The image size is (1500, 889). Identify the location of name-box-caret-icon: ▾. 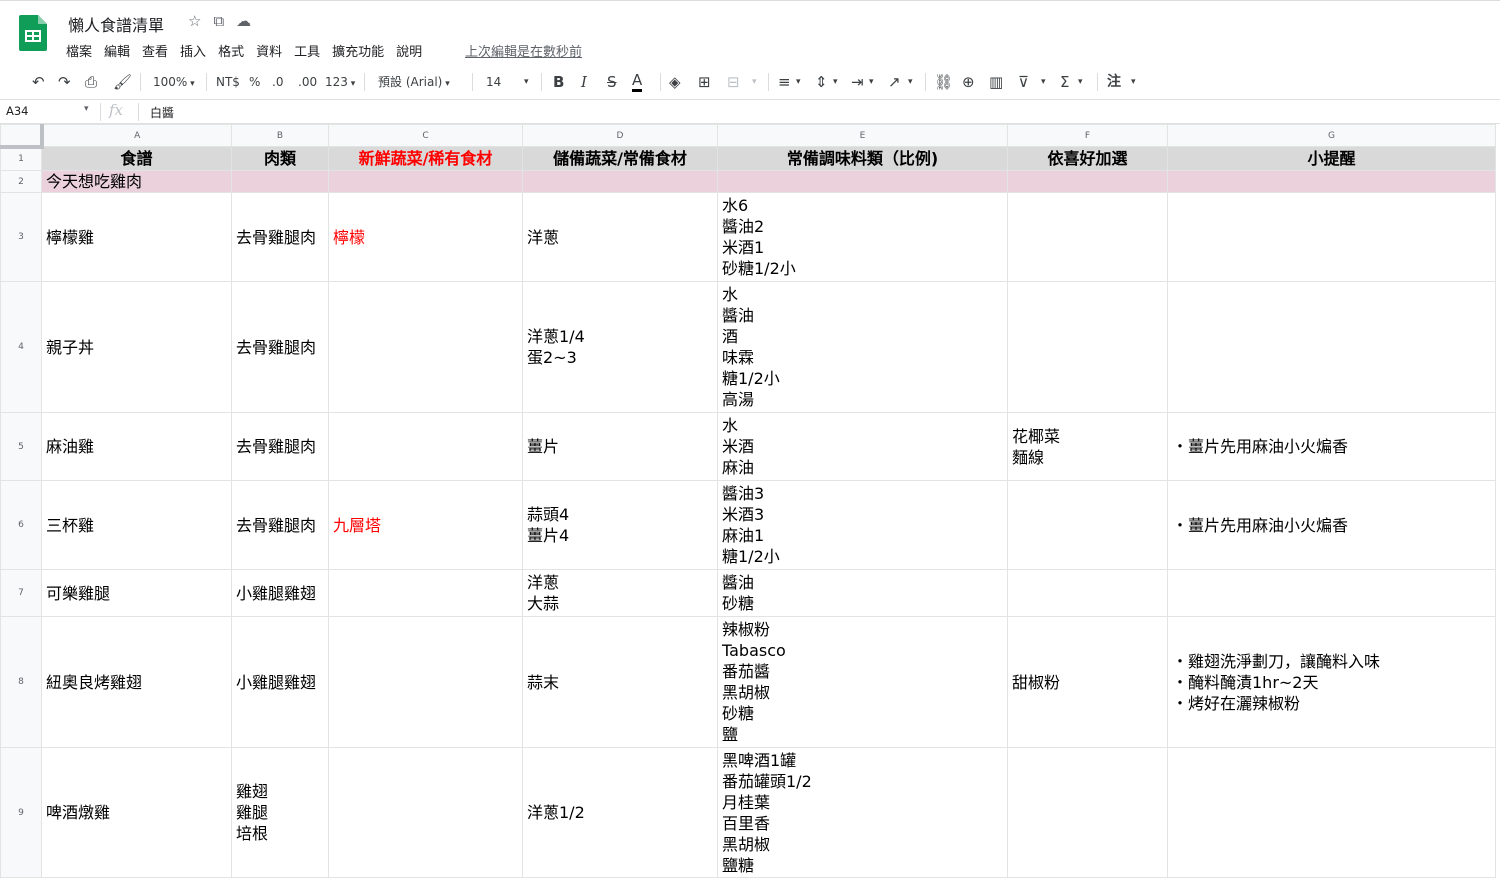
(86, 109).